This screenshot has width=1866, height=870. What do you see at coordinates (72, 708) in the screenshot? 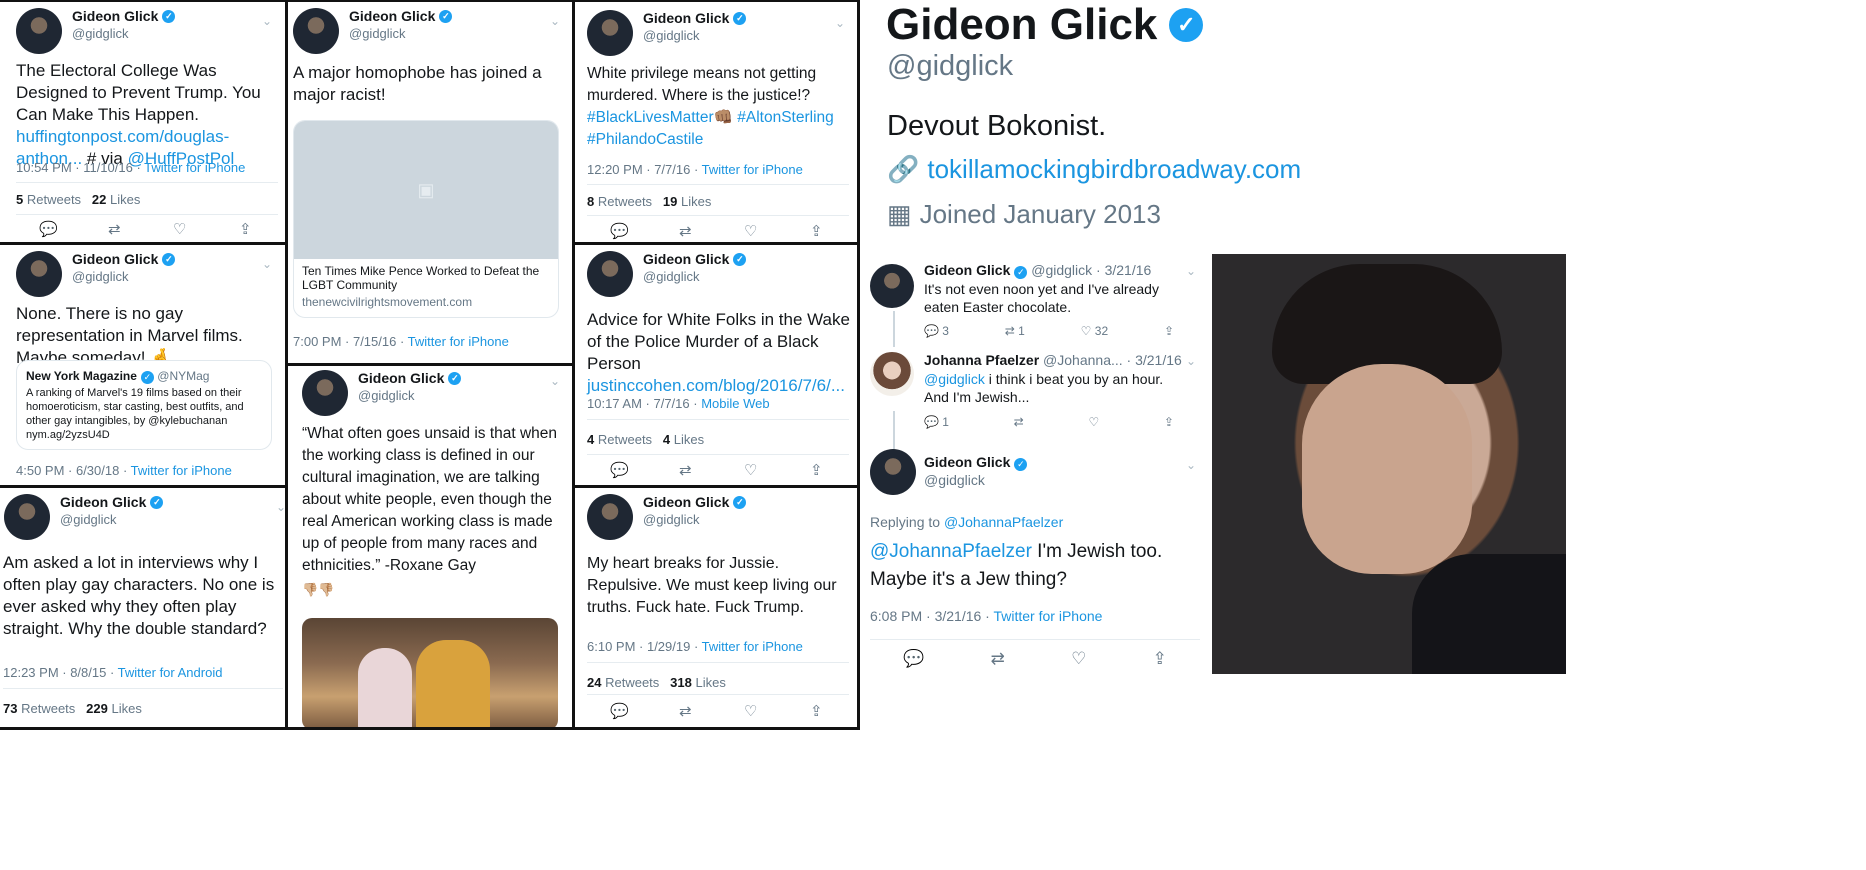
I see `tweet-stats: 73 Retweets 229 Likes` at bounding box center [72, 708].